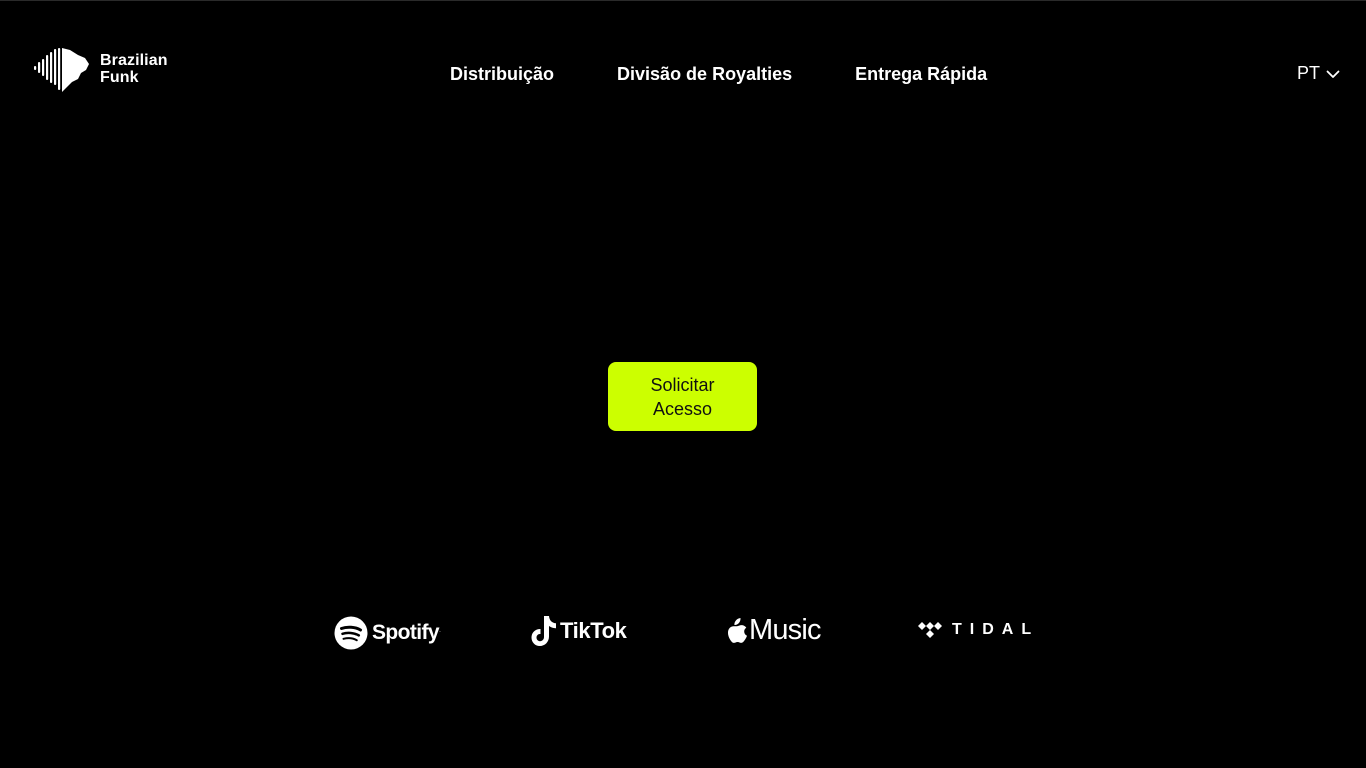 The height and width of the screenshot is (768, 1366). What do you see at coordinates (593, 630) in the screenshot?
I see `tiktok-wordmark: TikTok` at bounding box center [593, 630].